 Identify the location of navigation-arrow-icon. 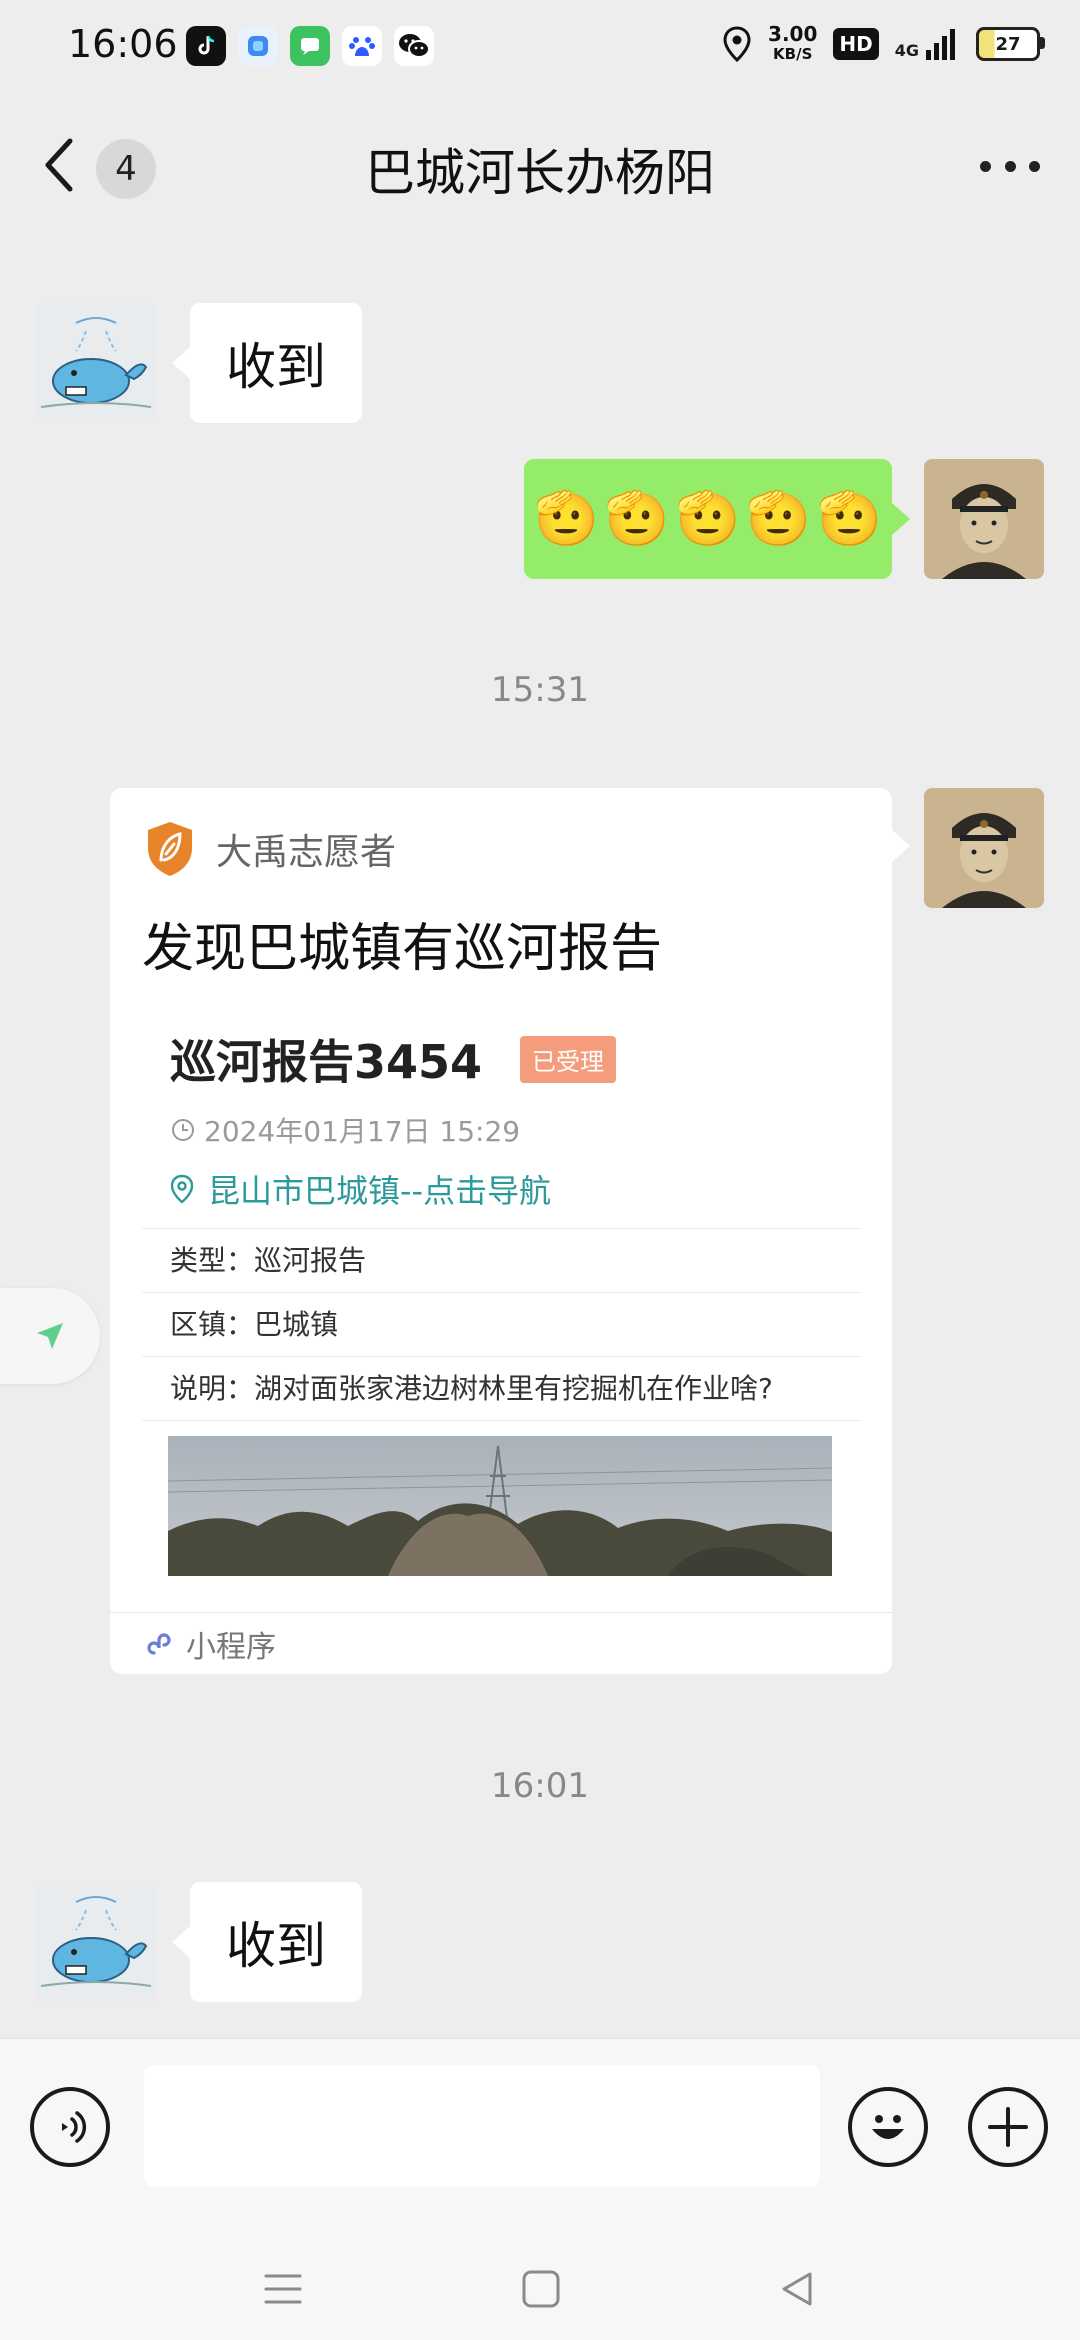
(50, 1336).